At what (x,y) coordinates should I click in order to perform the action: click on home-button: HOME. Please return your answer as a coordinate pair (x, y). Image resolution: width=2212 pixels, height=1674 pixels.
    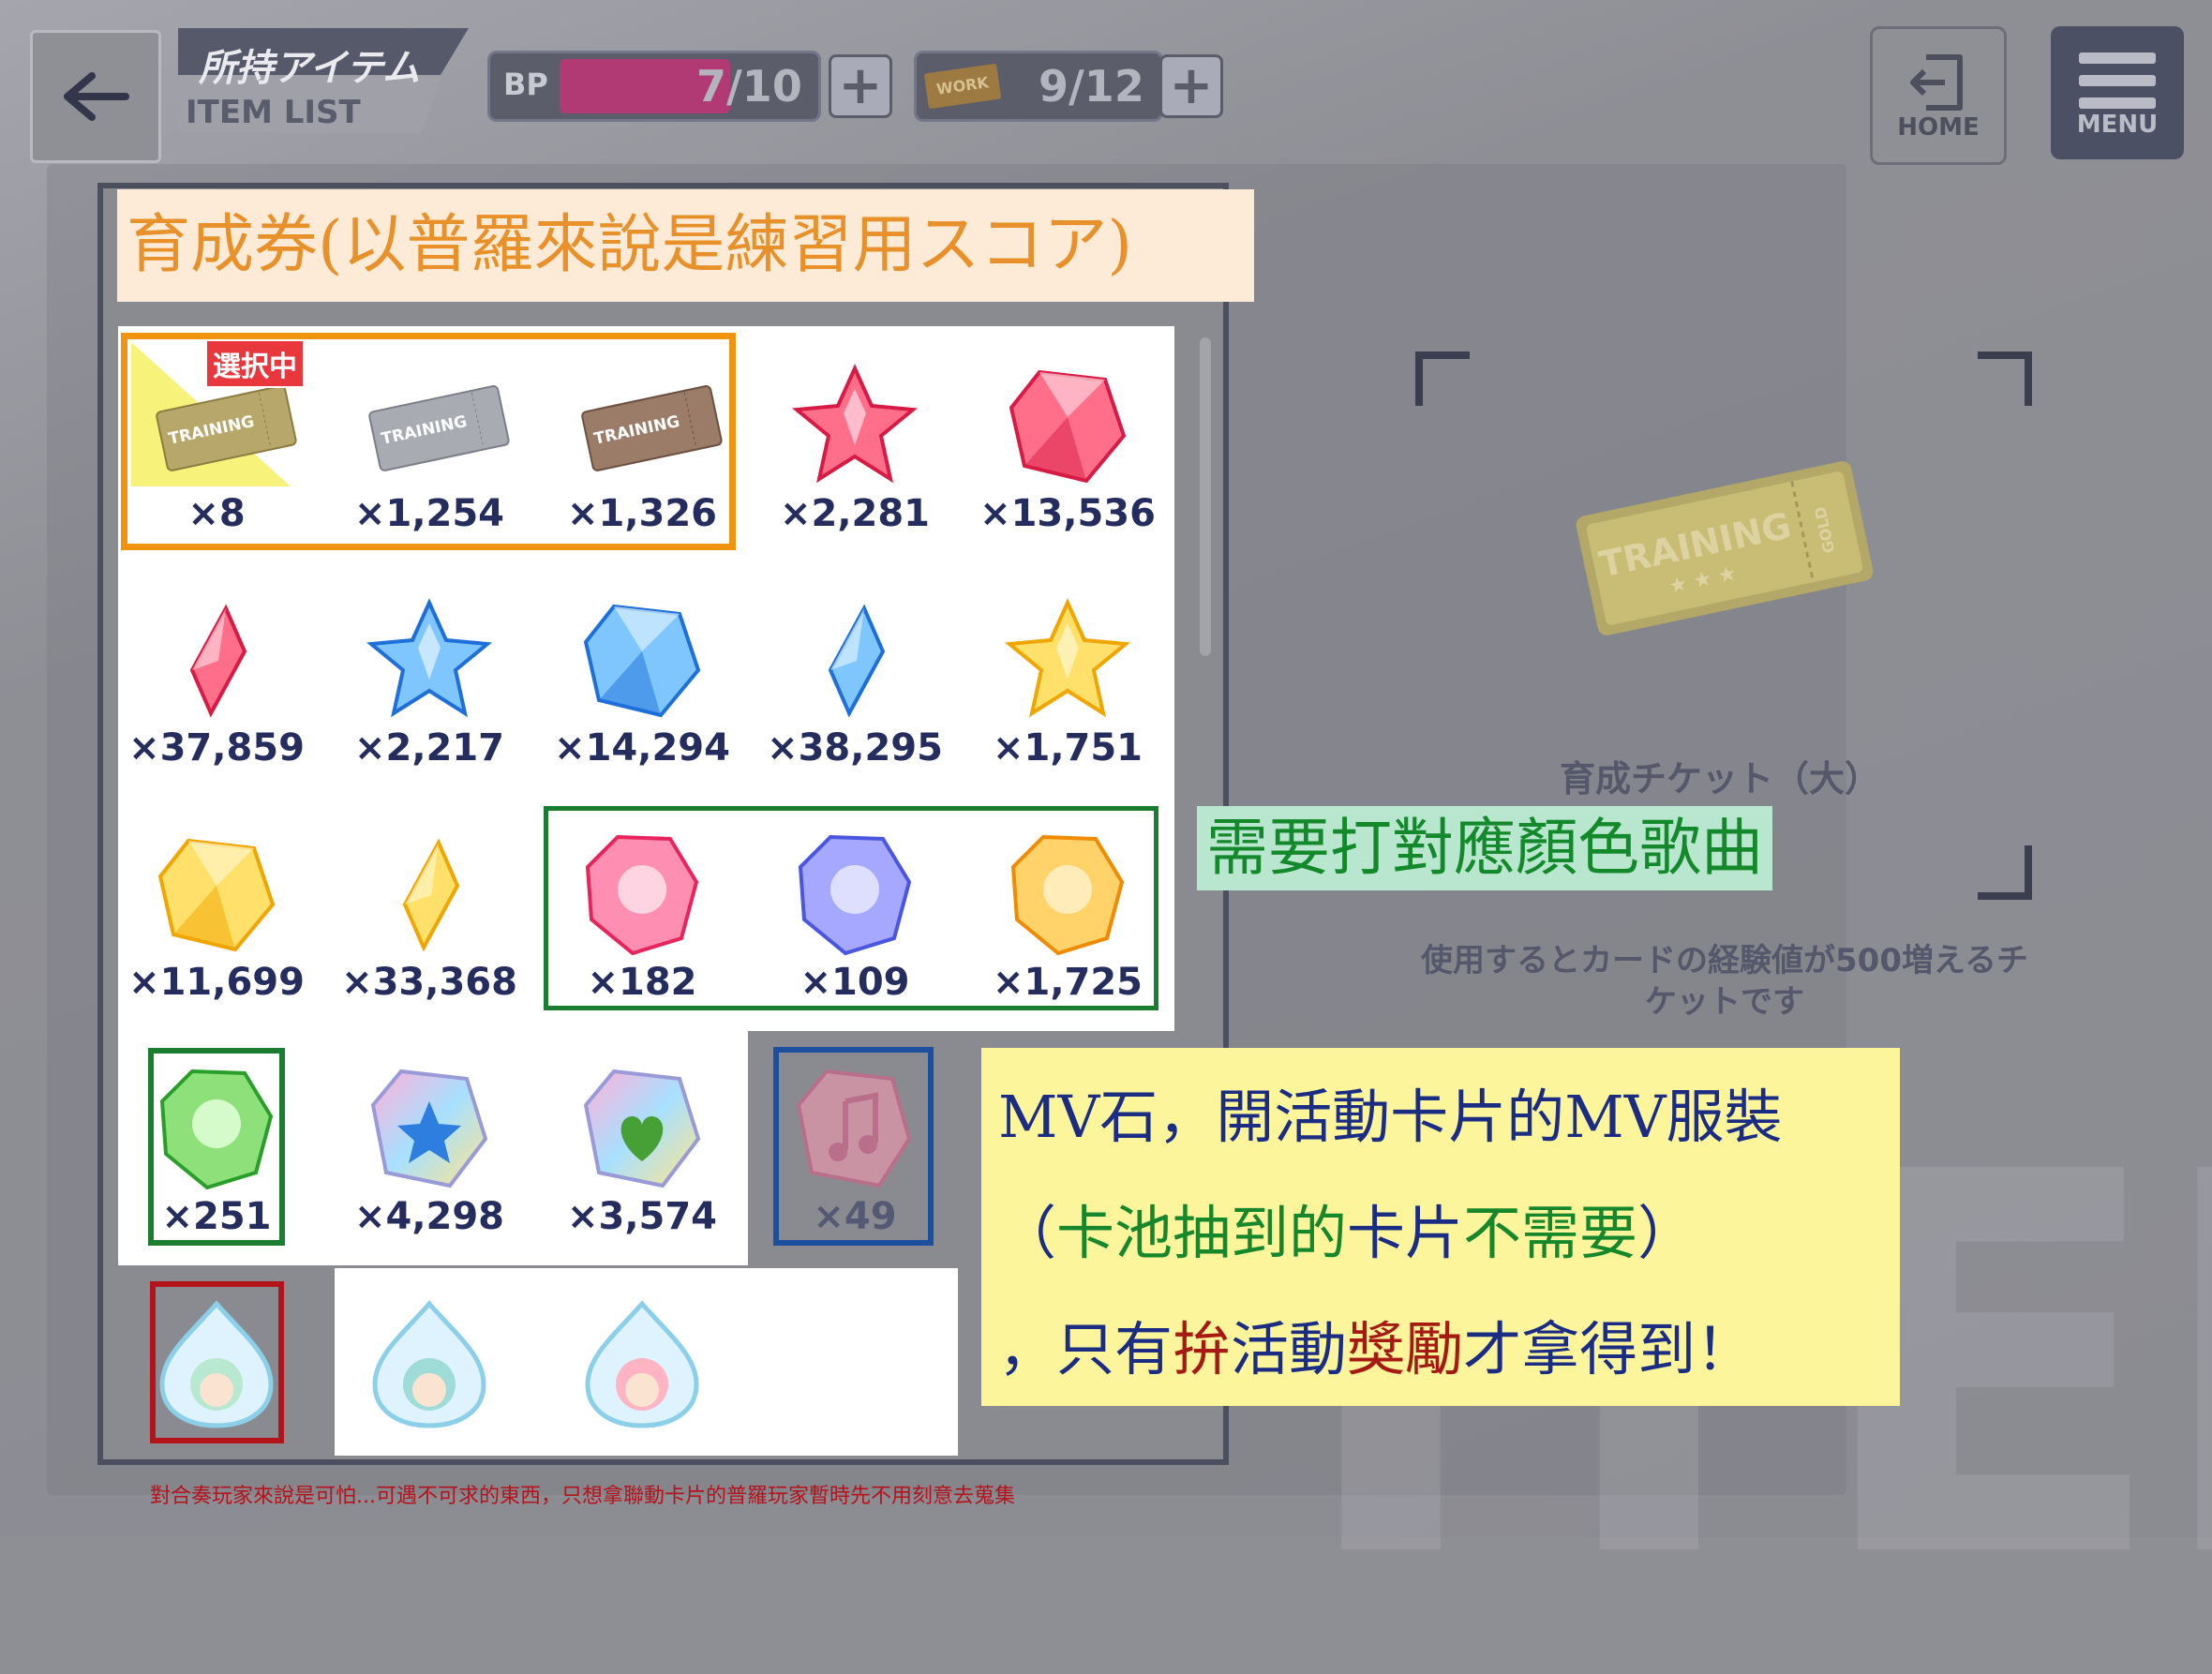
    Looking at the image, I should click on (1938, 95).